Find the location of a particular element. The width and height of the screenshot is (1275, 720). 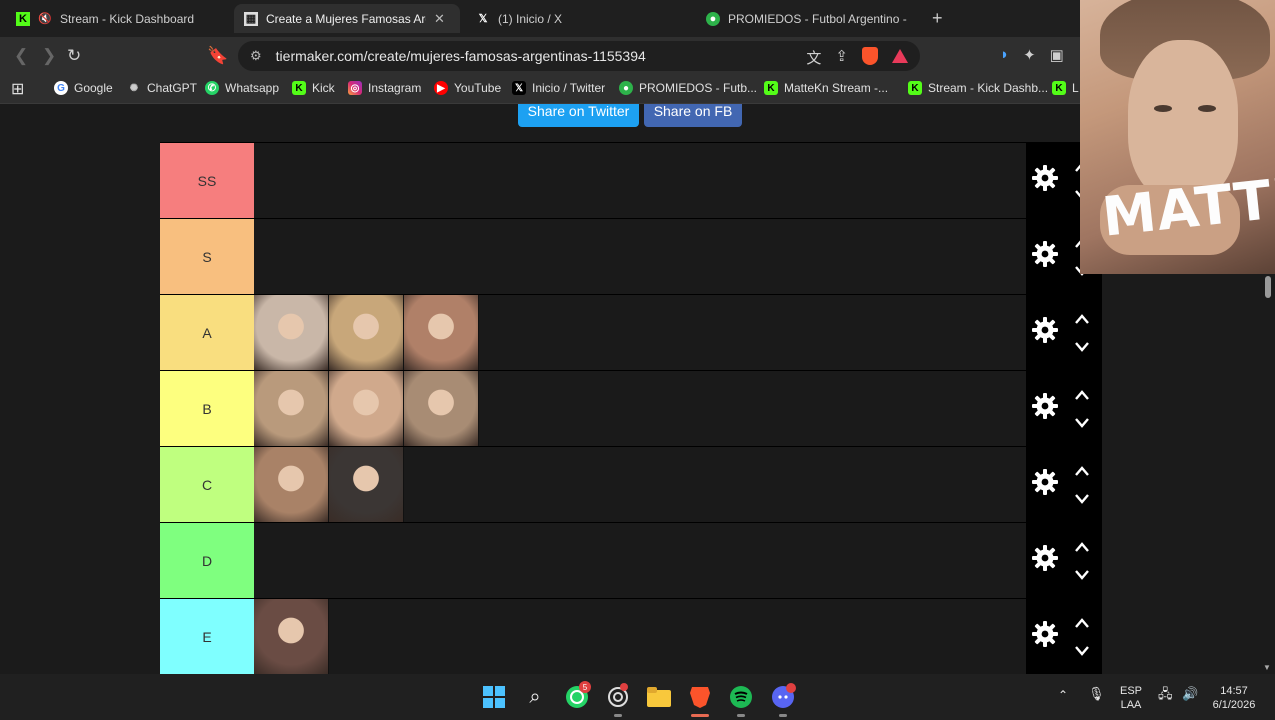

wallet-icon: ▣ is located at coordinates (1057, 55).